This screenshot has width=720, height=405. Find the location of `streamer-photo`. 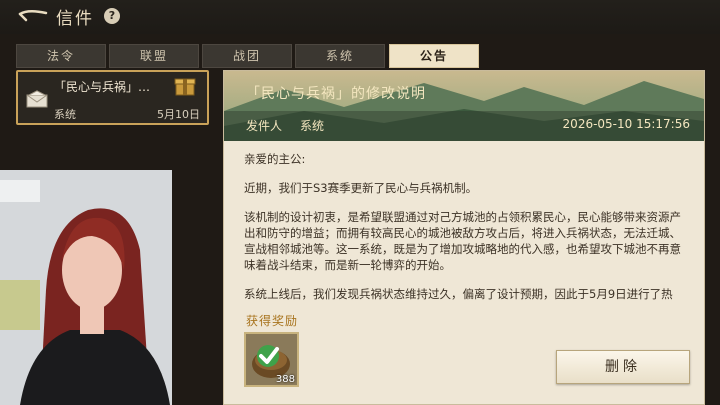

streamer-photo is located at coordinates (86, 287).